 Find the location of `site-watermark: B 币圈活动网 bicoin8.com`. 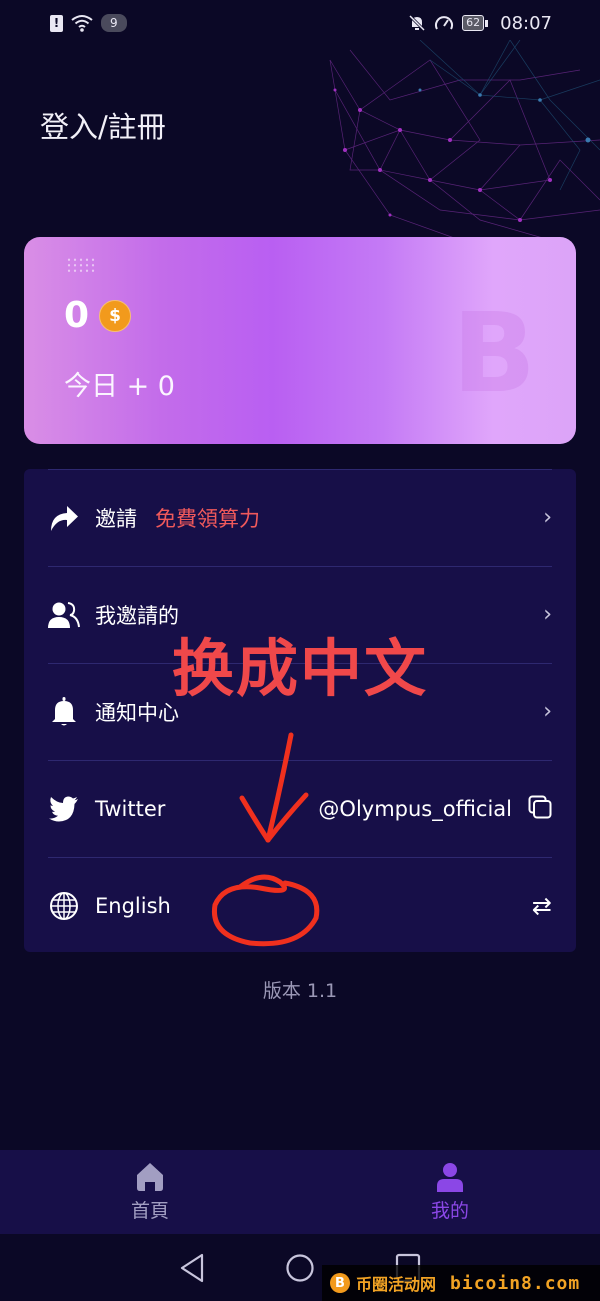

site-watermark: B 币圈活动网 bicoin8.com is located at coordinates (461, 1283).